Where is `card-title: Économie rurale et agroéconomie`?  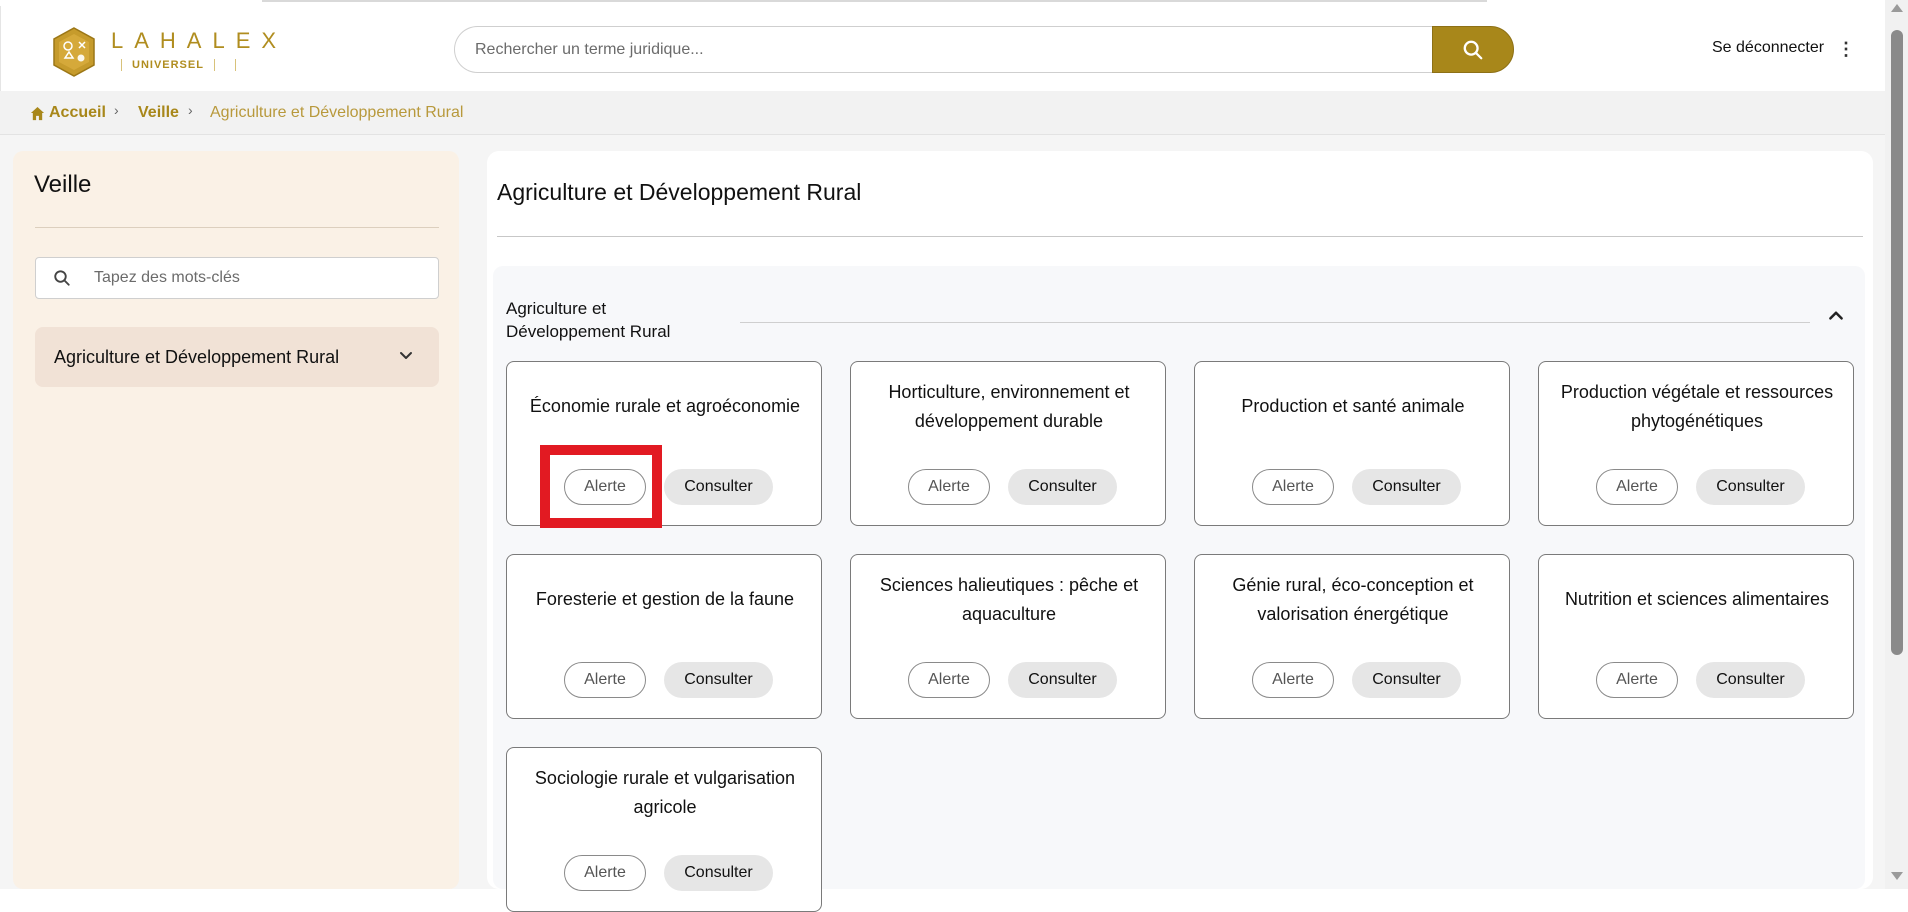 card-title: Économie rurale et agroéconomie is located at coordinates (665, 406).